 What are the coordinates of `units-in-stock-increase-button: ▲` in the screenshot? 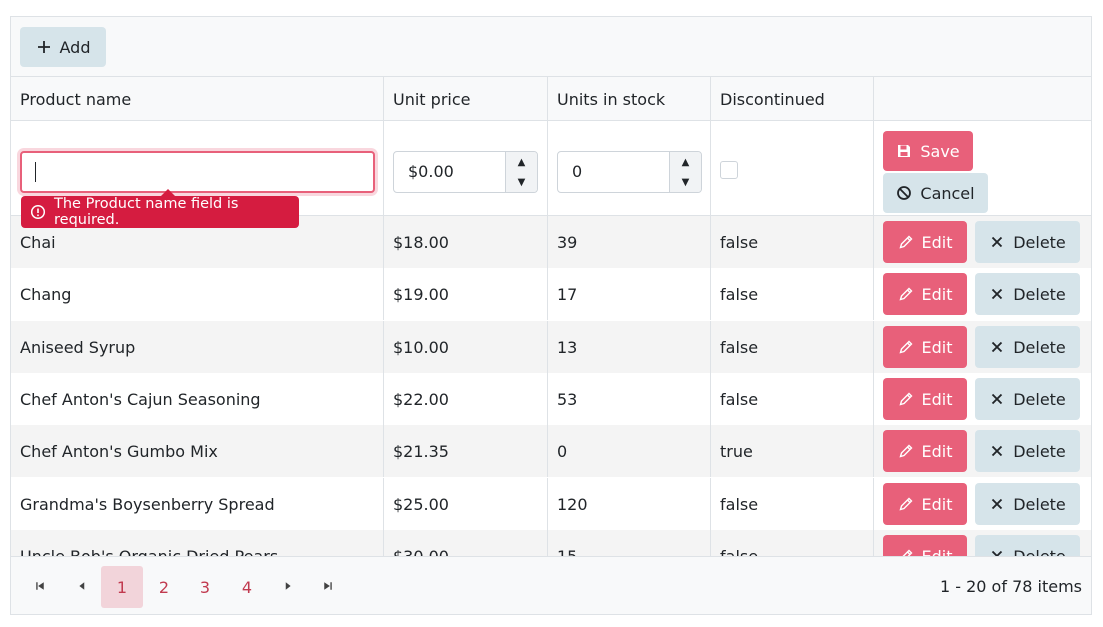 It's located at (685, 162).